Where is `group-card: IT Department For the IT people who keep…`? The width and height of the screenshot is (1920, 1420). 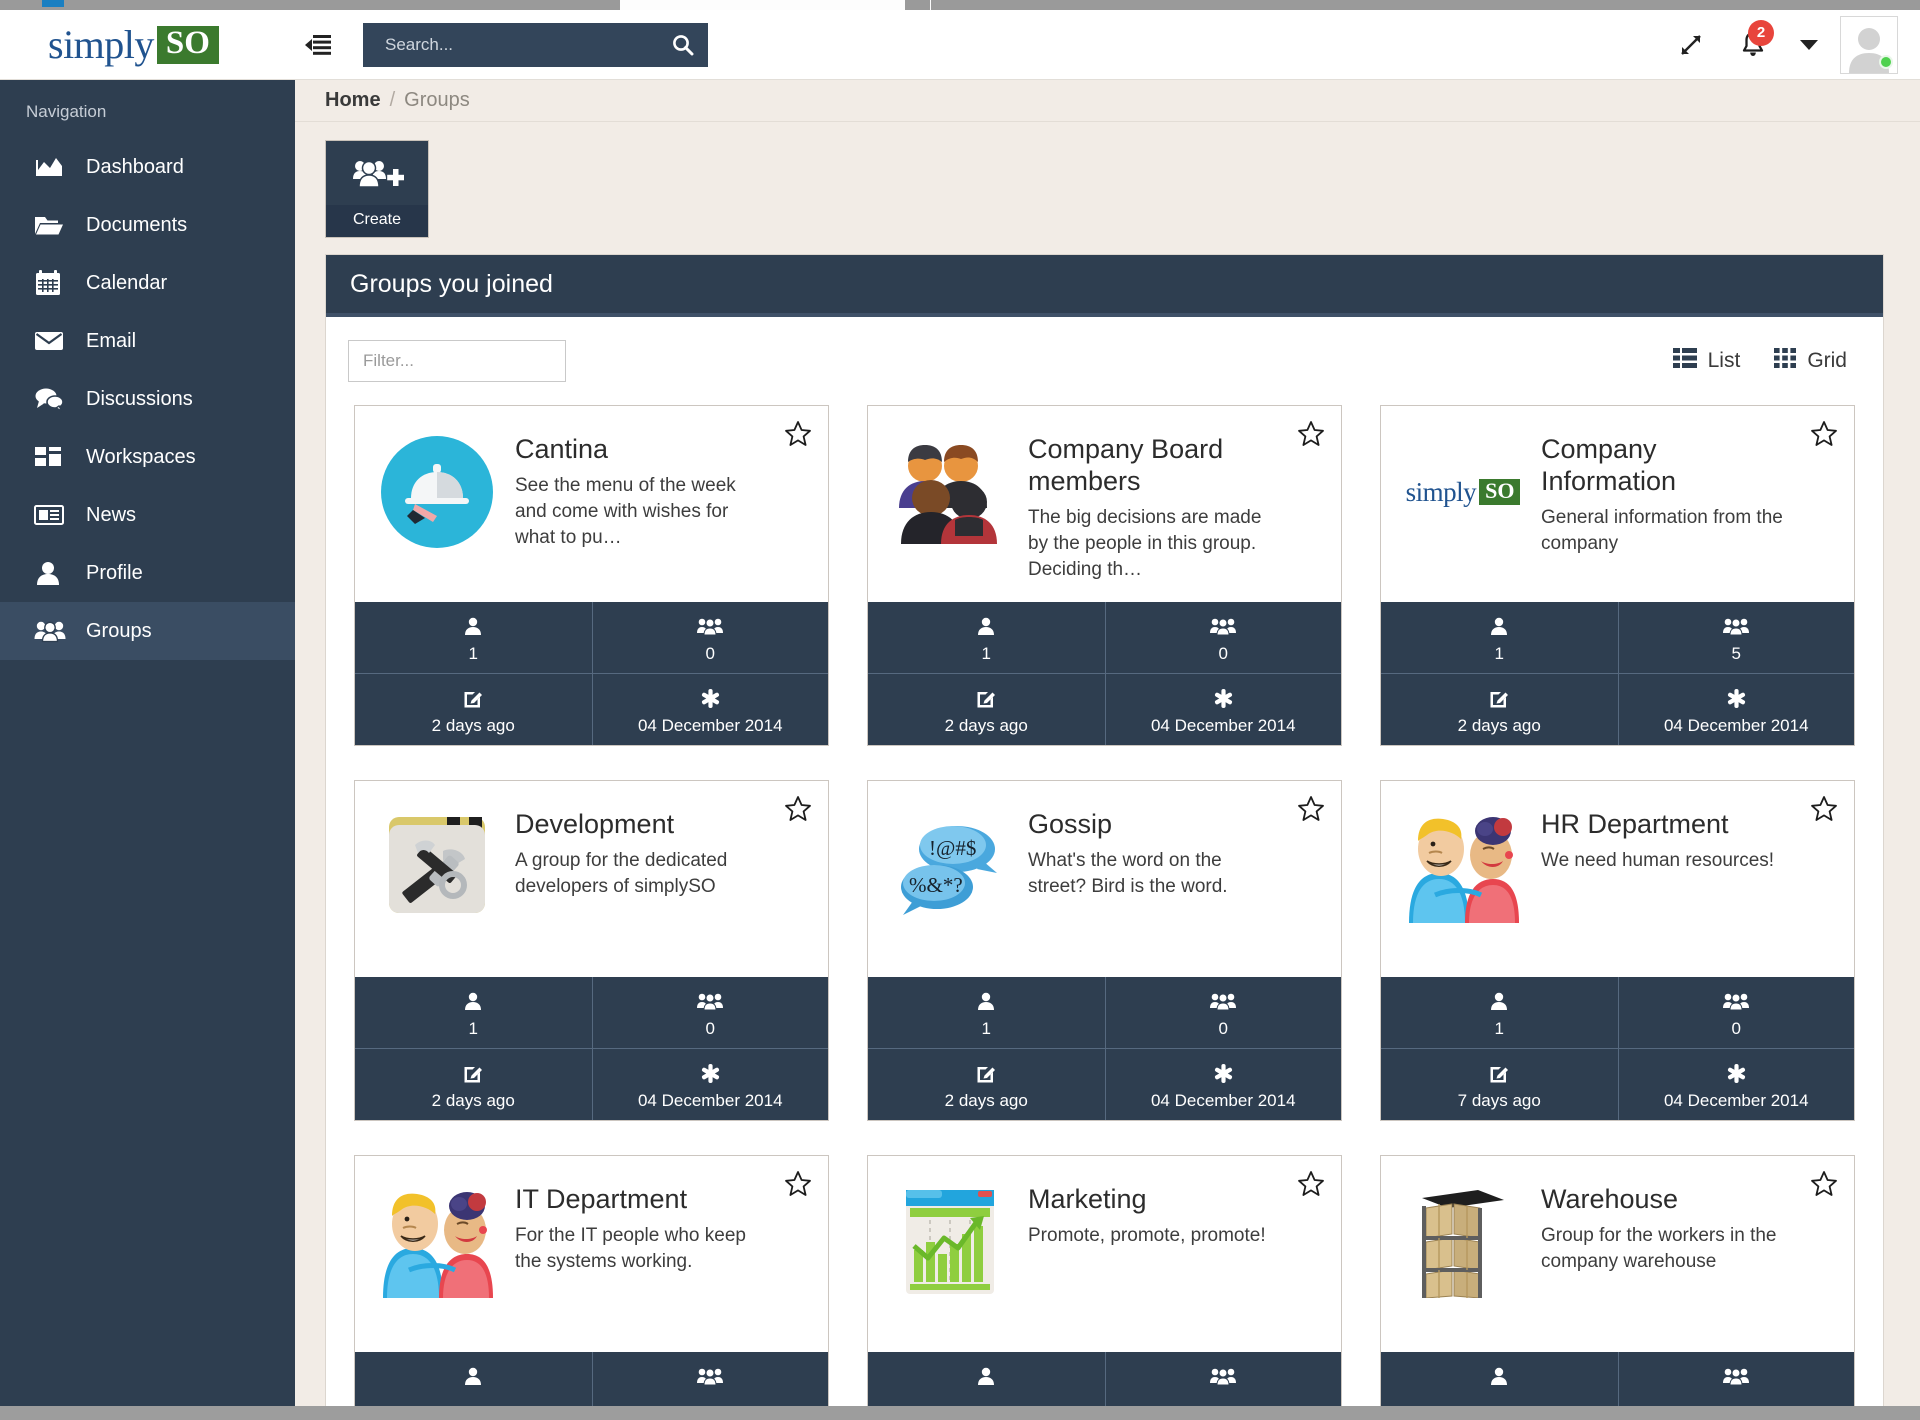
group-card: IT Department For the IT people who keep… is located at coordinates (591, 1280).